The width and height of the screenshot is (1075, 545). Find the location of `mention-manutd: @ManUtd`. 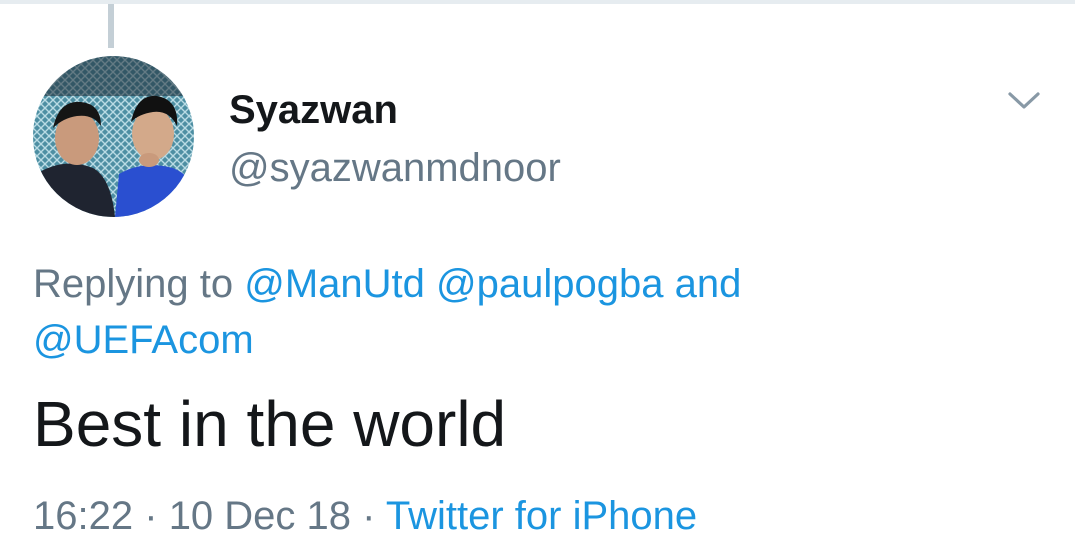

mention-manutd: @ManUtd is located at coordinates (334, 284).